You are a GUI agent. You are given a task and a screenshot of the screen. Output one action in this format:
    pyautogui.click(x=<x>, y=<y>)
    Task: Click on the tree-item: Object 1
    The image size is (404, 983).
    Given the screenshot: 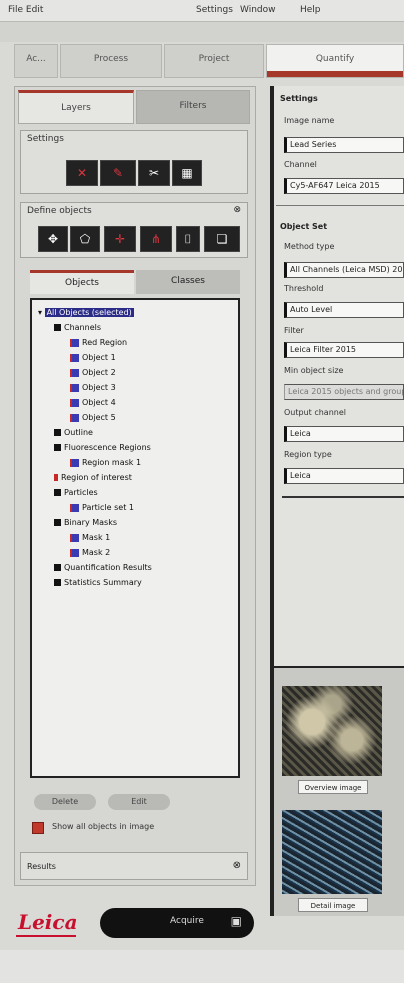 What is the action you would take?
    pyautogui.click(x=93, y=357)
    